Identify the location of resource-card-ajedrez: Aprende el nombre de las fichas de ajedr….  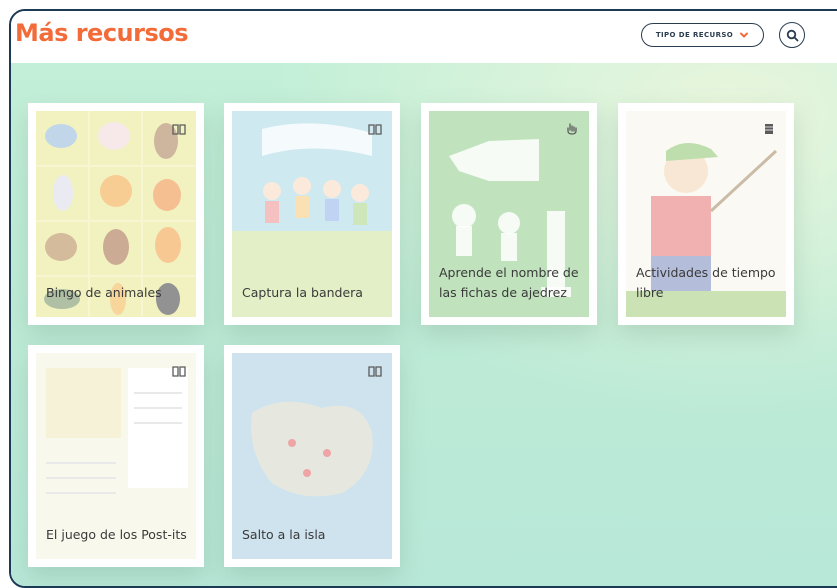
(509, 214).